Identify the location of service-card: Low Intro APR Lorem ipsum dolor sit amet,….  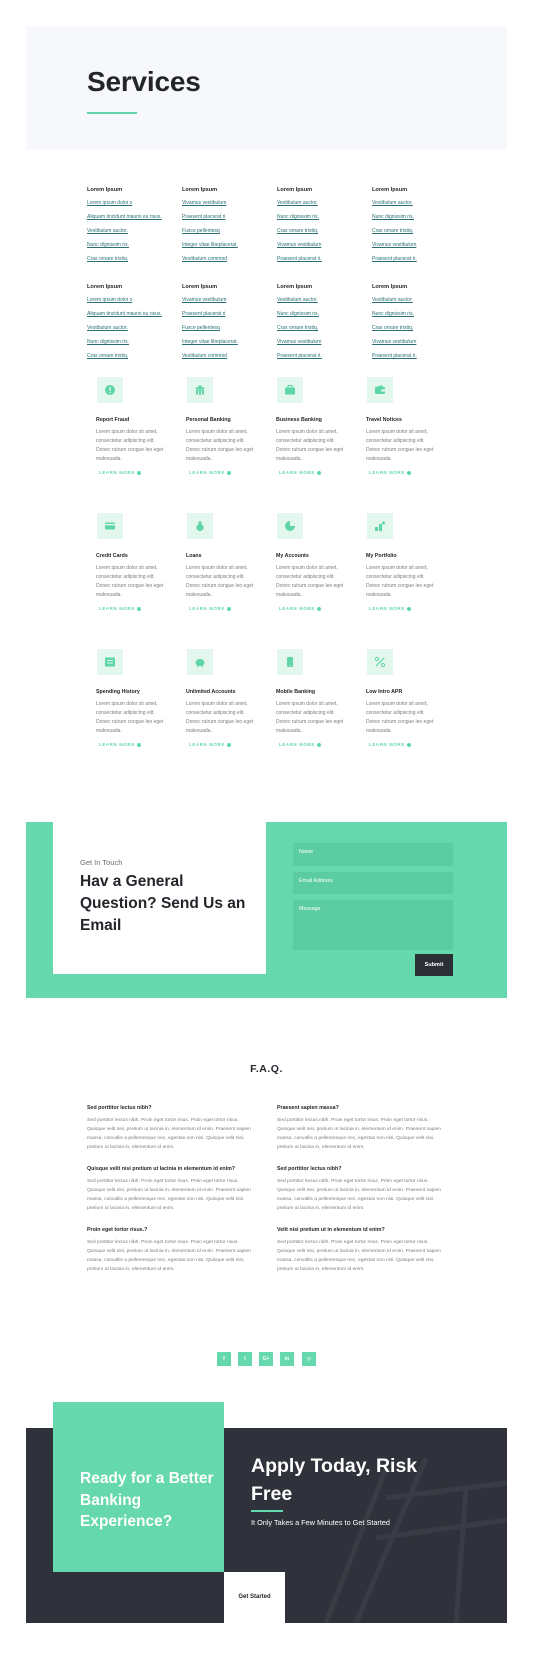
(405, 698).